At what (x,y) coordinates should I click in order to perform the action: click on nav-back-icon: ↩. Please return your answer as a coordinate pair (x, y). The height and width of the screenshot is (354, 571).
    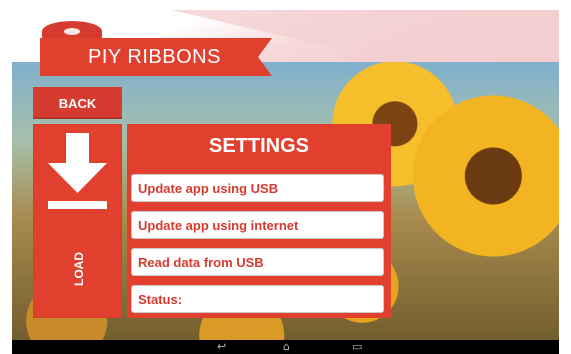
    Looking at the image, I should click on (221, 347).